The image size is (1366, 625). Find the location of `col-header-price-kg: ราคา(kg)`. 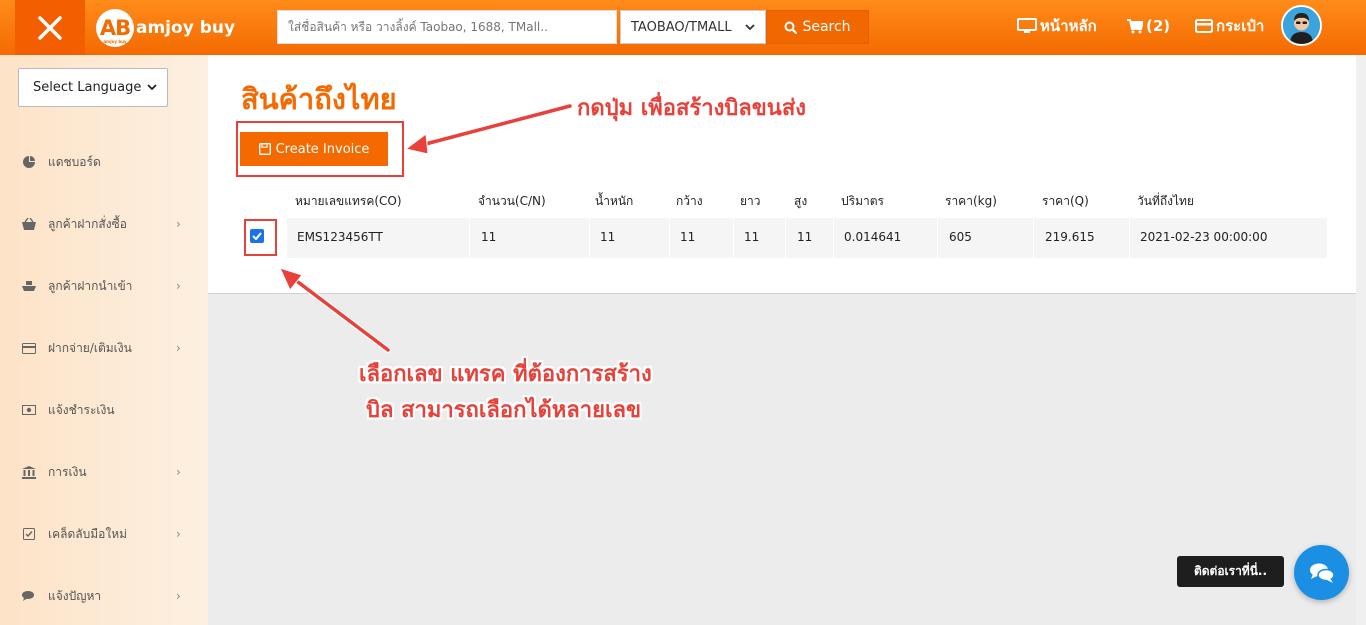

col-header-price-kg: ราคา(kg) is located at coordinates (971, 201).